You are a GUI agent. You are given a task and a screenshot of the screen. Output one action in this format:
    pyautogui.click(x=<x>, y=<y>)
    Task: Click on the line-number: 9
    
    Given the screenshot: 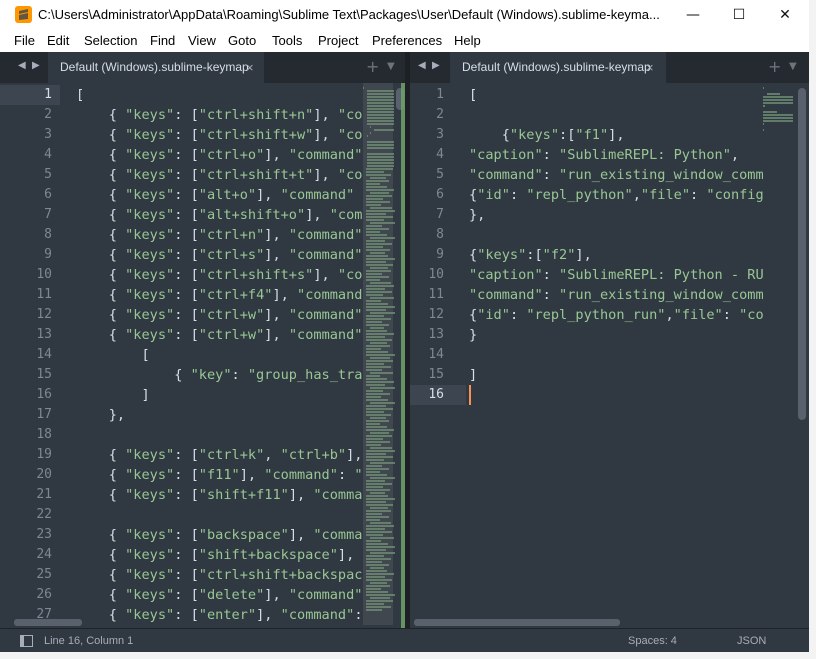 What is the action you would take?
    pyautogui.click(x=48, y=254)
    